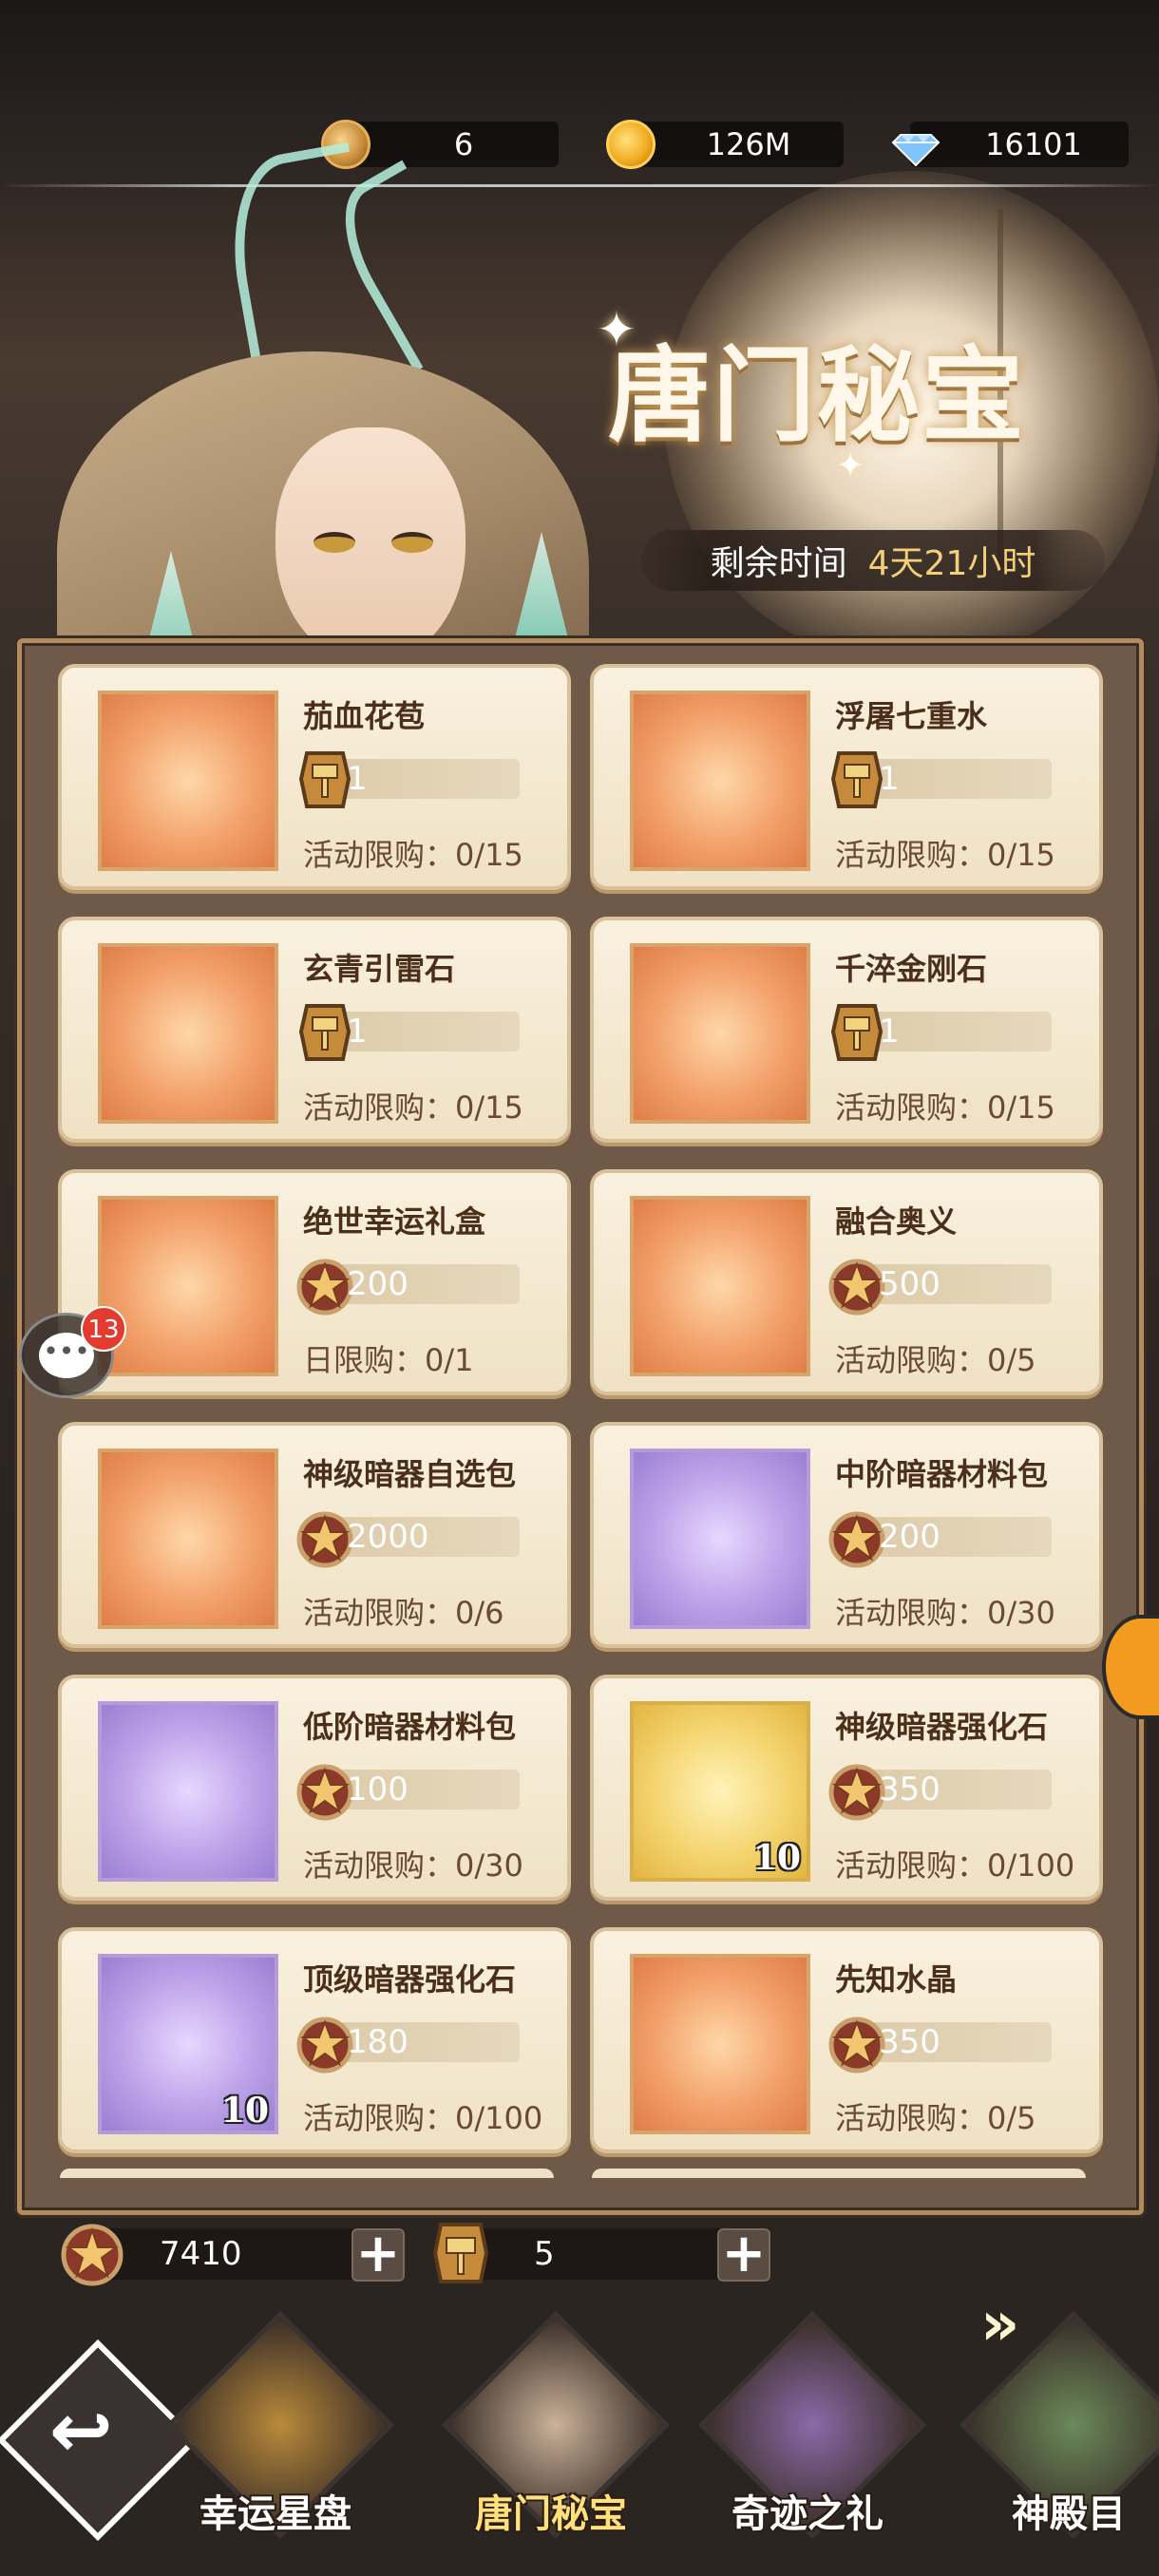 This screenshot has width=1159, height=2576. What do you see at coordinates (201, 2254) in the screenshot?
I see `star-medal-balance: 7410` at bounding box center [201, 2254].